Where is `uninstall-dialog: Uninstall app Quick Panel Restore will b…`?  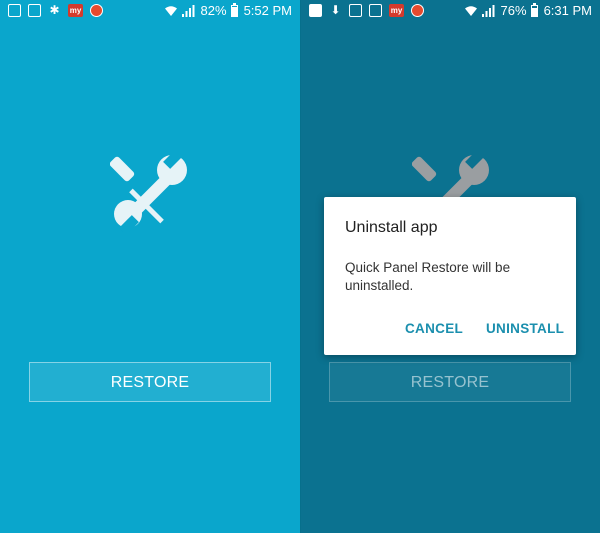
uninstall-dialog: Uninstall app Quick Panel Restore will b… is located at coordinates (450, 276).